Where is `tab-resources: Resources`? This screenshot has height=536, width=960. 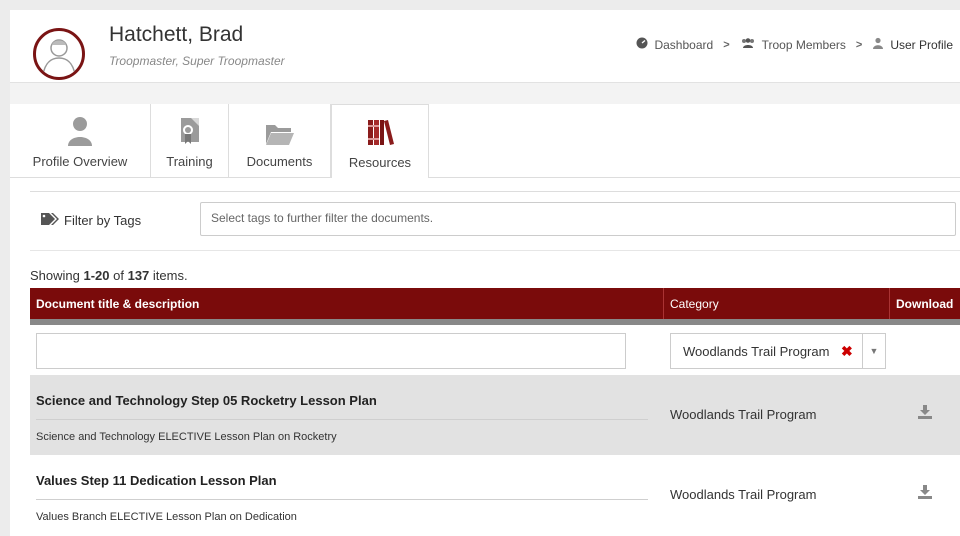
tab-resources: Resources is located at coordinates (380, 141).